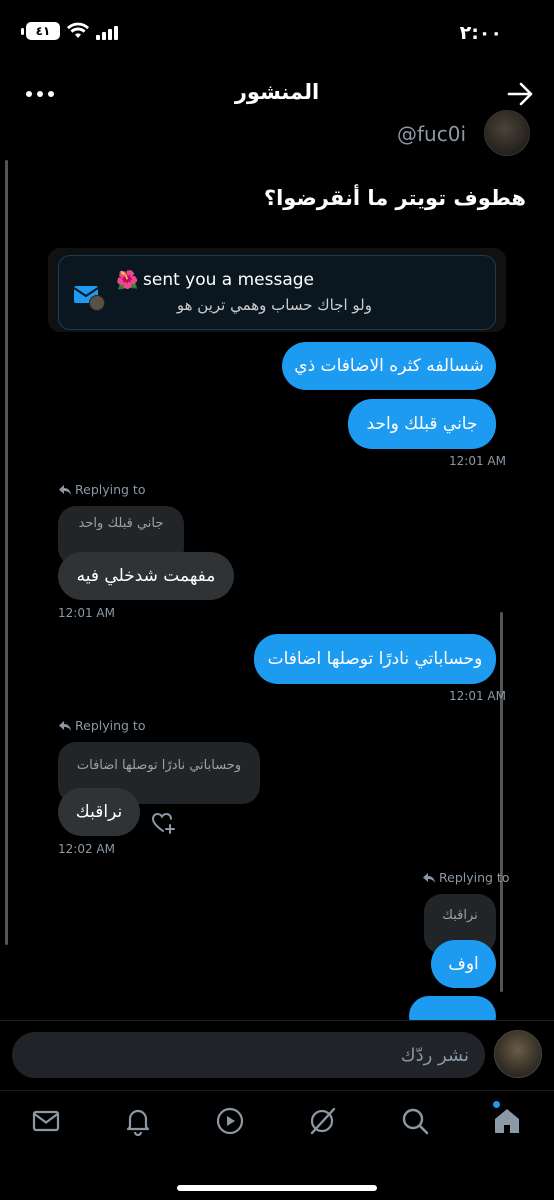  I want to click on message-bubble-received: مفهمت شدخلي فيه, so click(146, 576).